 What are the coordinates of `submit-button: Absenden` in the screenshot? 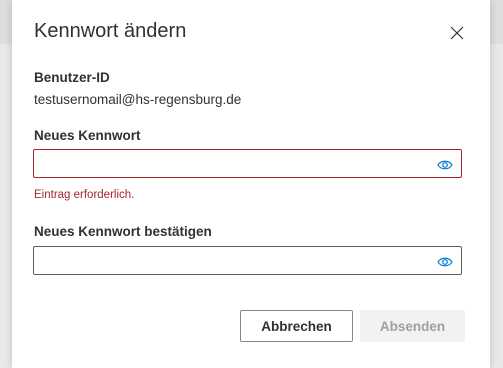 It's located at (412, 326).